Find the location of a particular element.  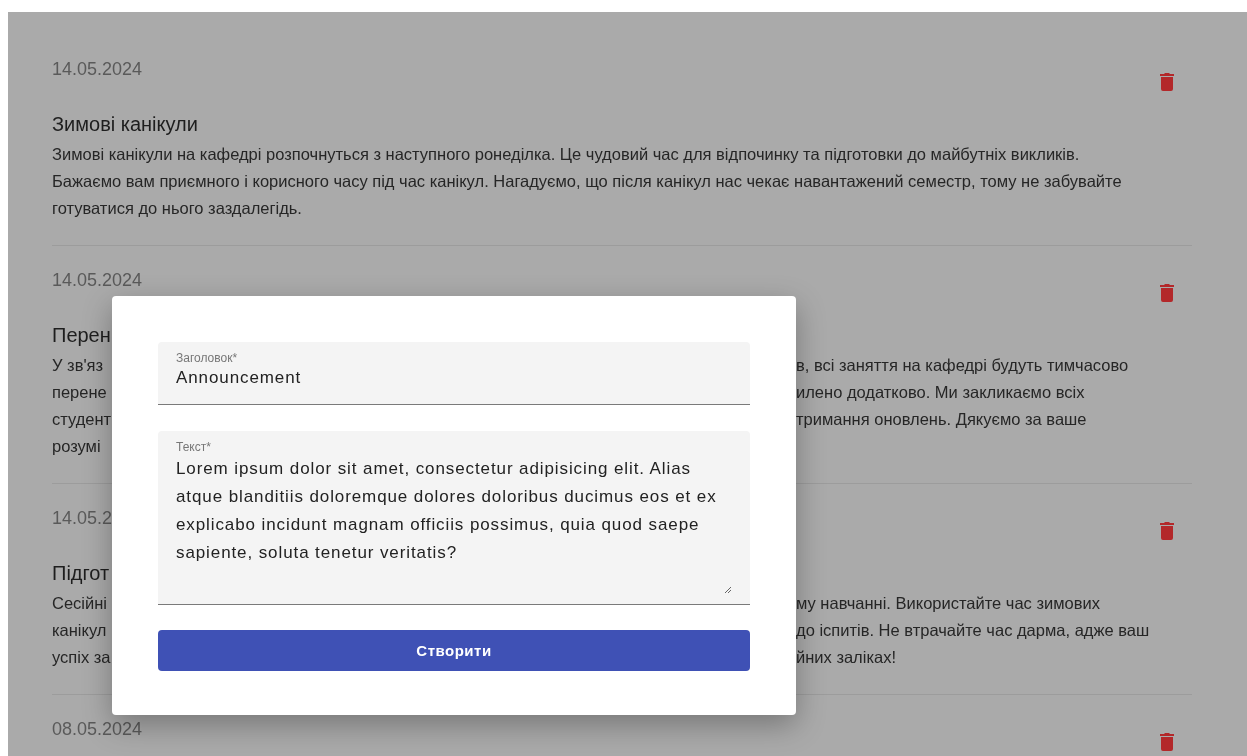

title-field: Заголовок* Announcement is located at coordinates (454, 373).